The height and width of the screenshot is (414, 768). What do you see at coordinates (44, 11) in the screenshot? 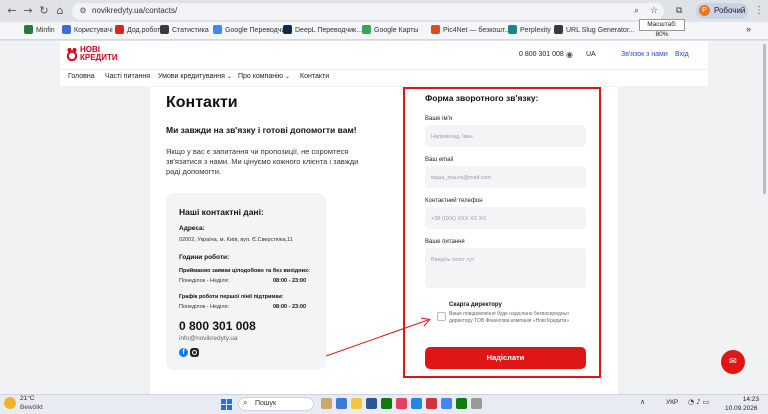
I see `reload-icon: ↻` at bounding box center [44, 11].